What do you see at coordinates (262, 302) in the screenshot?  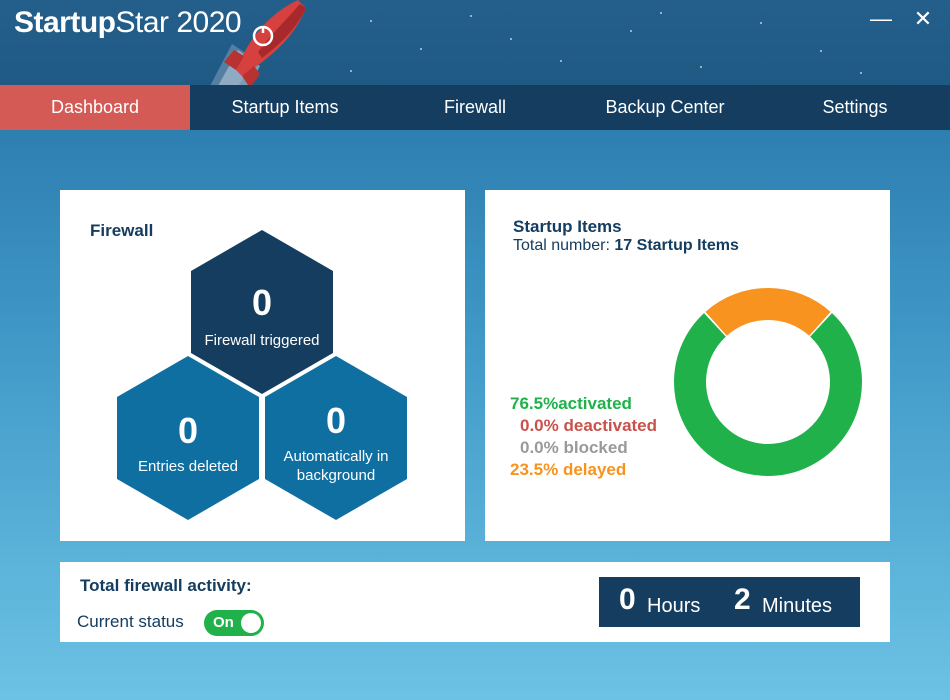 I see `firewall-triggered-value: 0` at bounding box center [262, 302].